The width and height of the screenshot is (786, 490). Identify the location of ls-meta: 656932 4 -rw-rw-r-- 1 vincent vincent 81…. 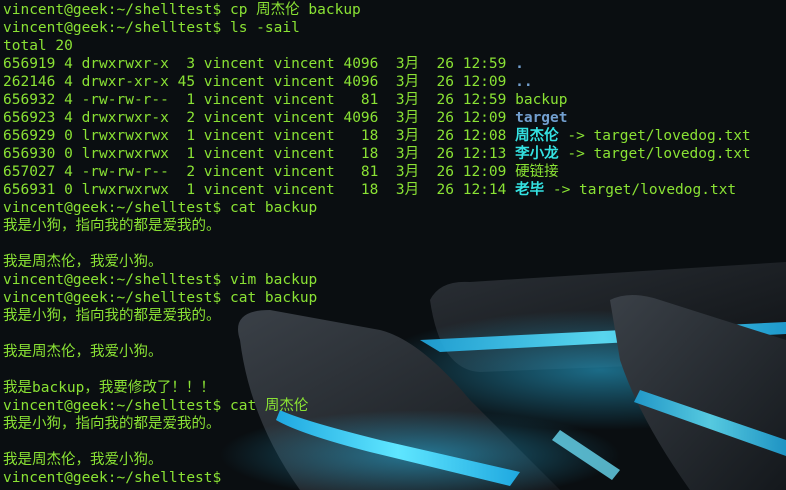
(259, 100).